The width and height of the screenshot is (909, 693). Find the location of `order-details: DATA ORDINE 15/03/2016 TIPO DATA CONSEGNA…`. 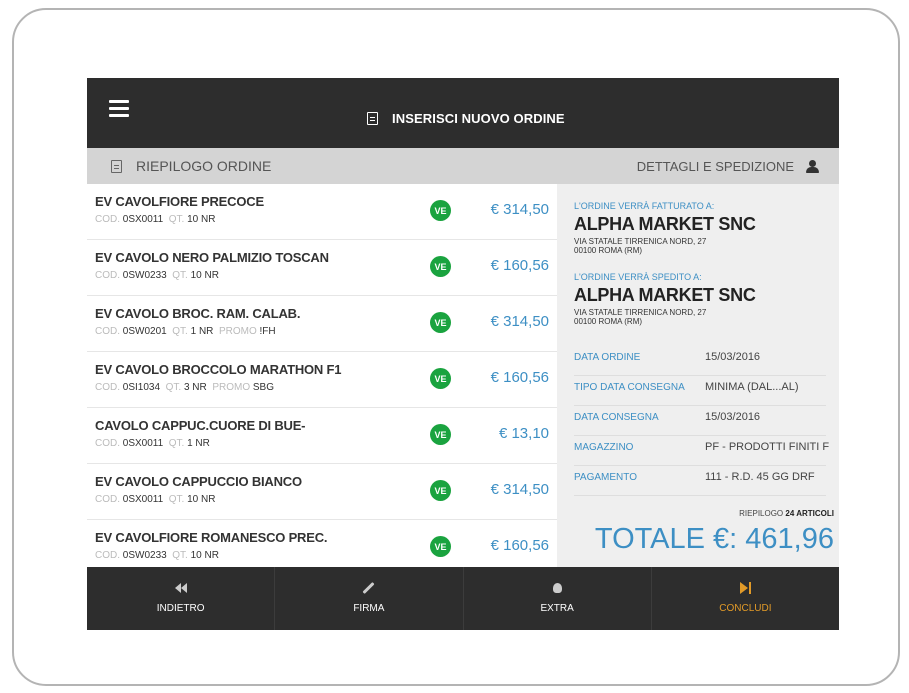

order-details: DATA ORDINE 15/03/2016 TIPO DATA CONSEGNA… is located at coordinates (701, 423).